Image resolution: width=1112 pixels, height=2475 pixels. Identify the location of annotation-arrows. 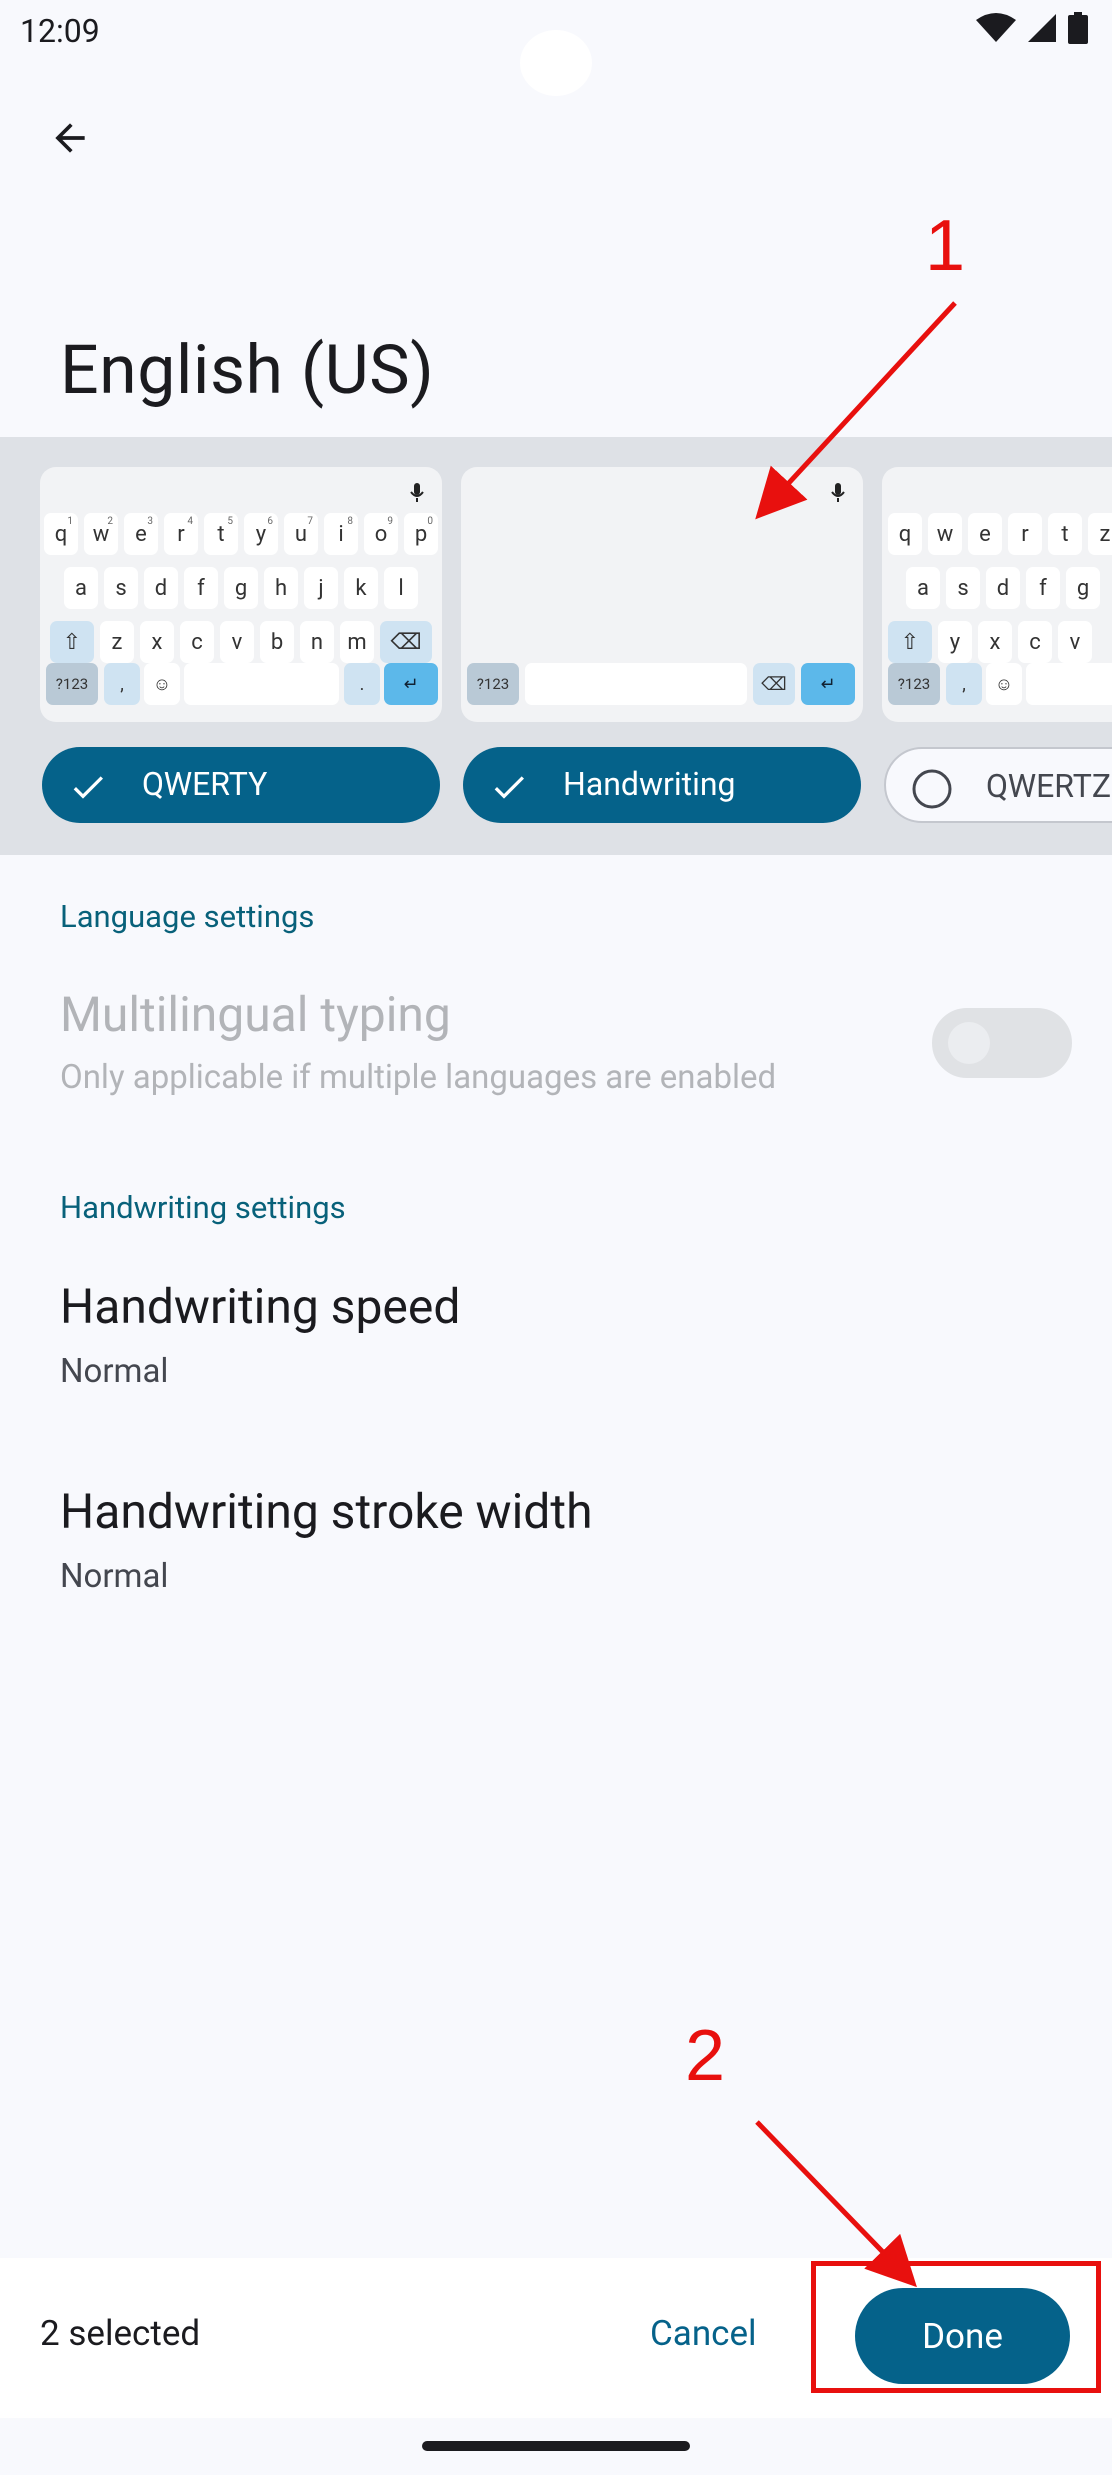
(856, 1294).